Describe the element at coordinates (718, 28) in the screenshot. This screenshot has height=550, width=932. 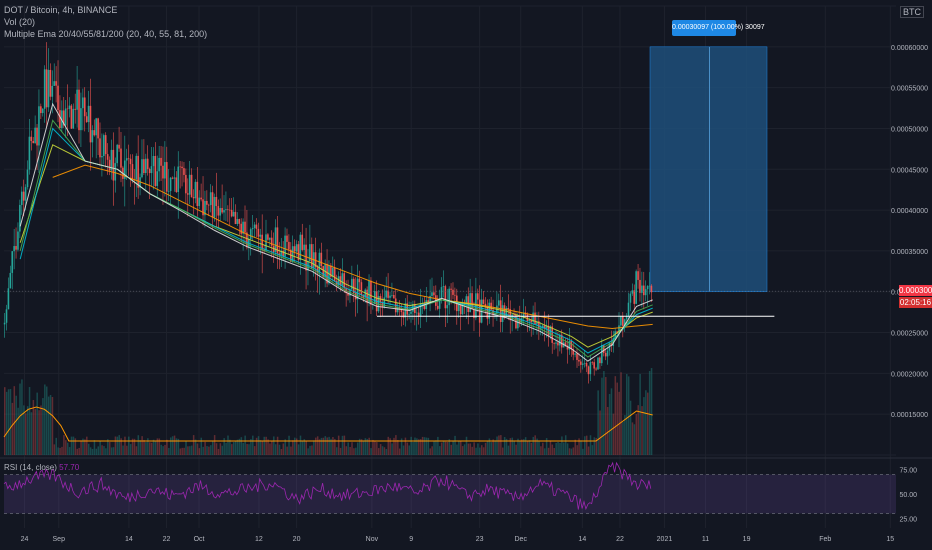
I see `position-label: 0.00030097 (100.00%) 30097` at that location.